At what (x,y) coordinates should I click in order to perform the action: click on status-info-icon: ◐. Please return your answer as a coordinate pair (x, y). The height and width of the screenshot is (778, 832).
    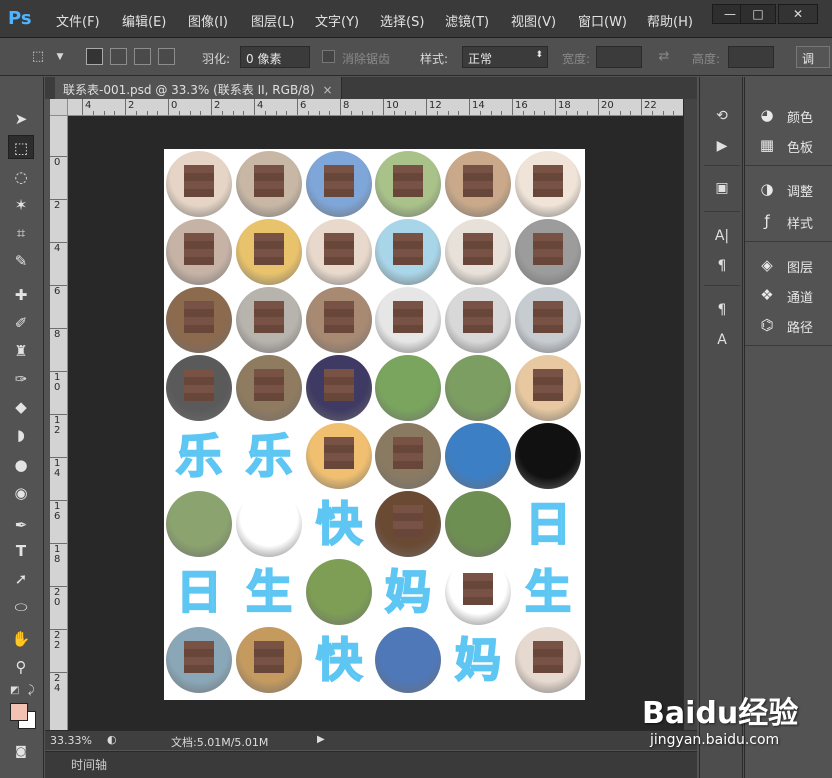
    Looking at the image, I should click on (112, 739).